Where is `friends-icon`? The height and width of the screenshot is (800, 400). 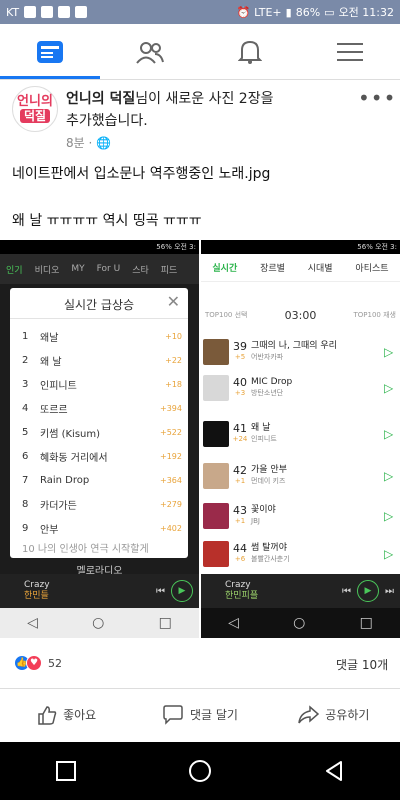
friends-icon is located at coordinates (150, 52).